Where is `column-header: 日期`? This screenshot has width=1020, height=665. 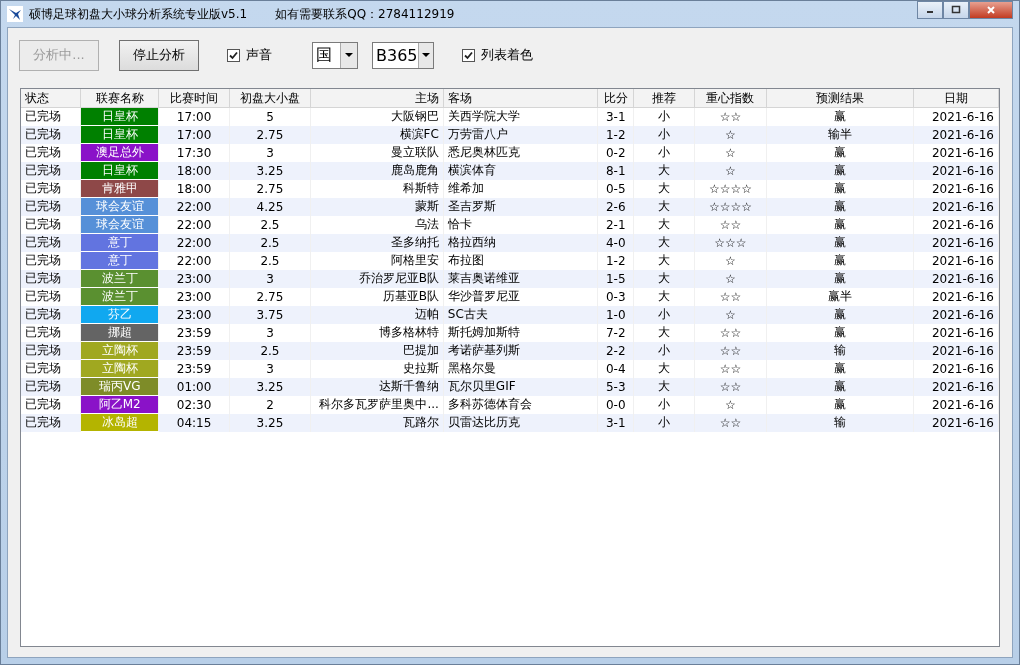
column-header: 日期 is located at coordinates (956, 98).